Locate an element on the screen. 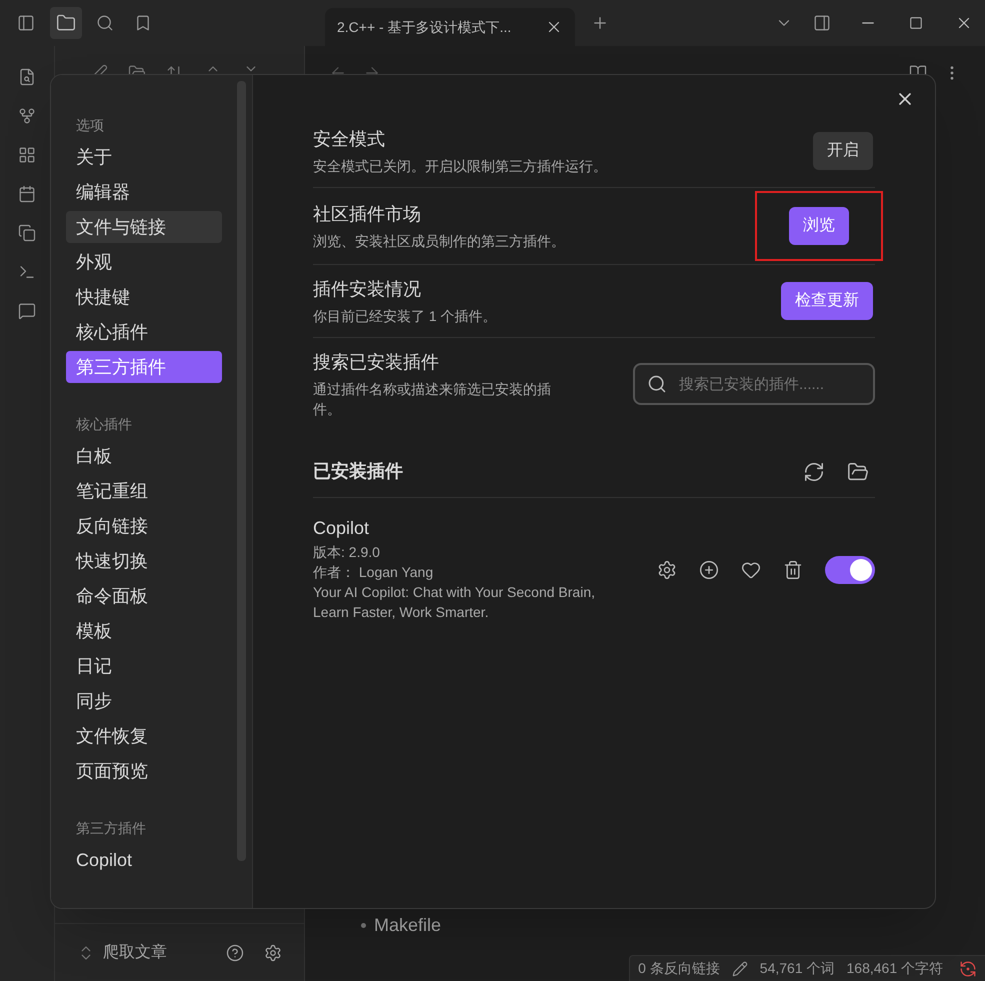 The image size is (985, 981). plugin-author: 作者： Logan Yang is located at coordinates (373, 572).